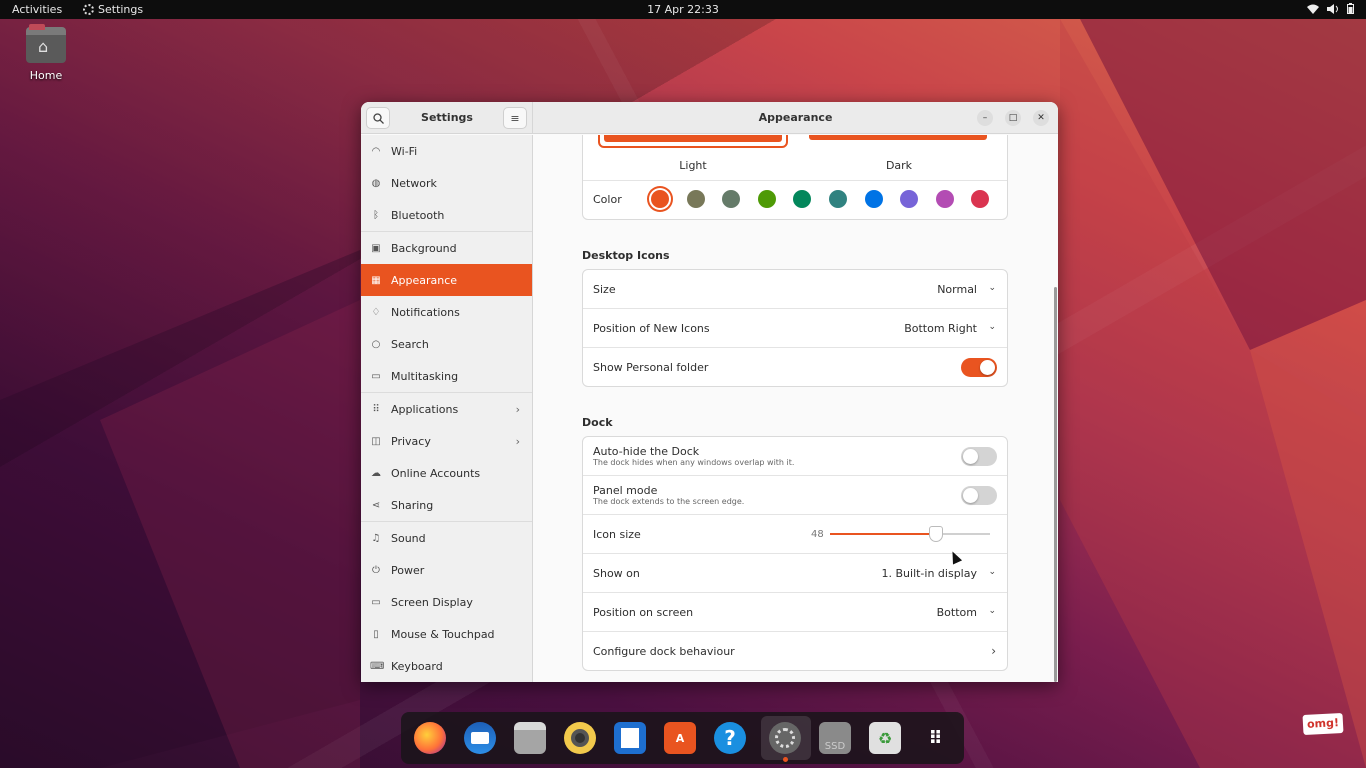  I want to click on menu-button: ≡, so click(515, 118).